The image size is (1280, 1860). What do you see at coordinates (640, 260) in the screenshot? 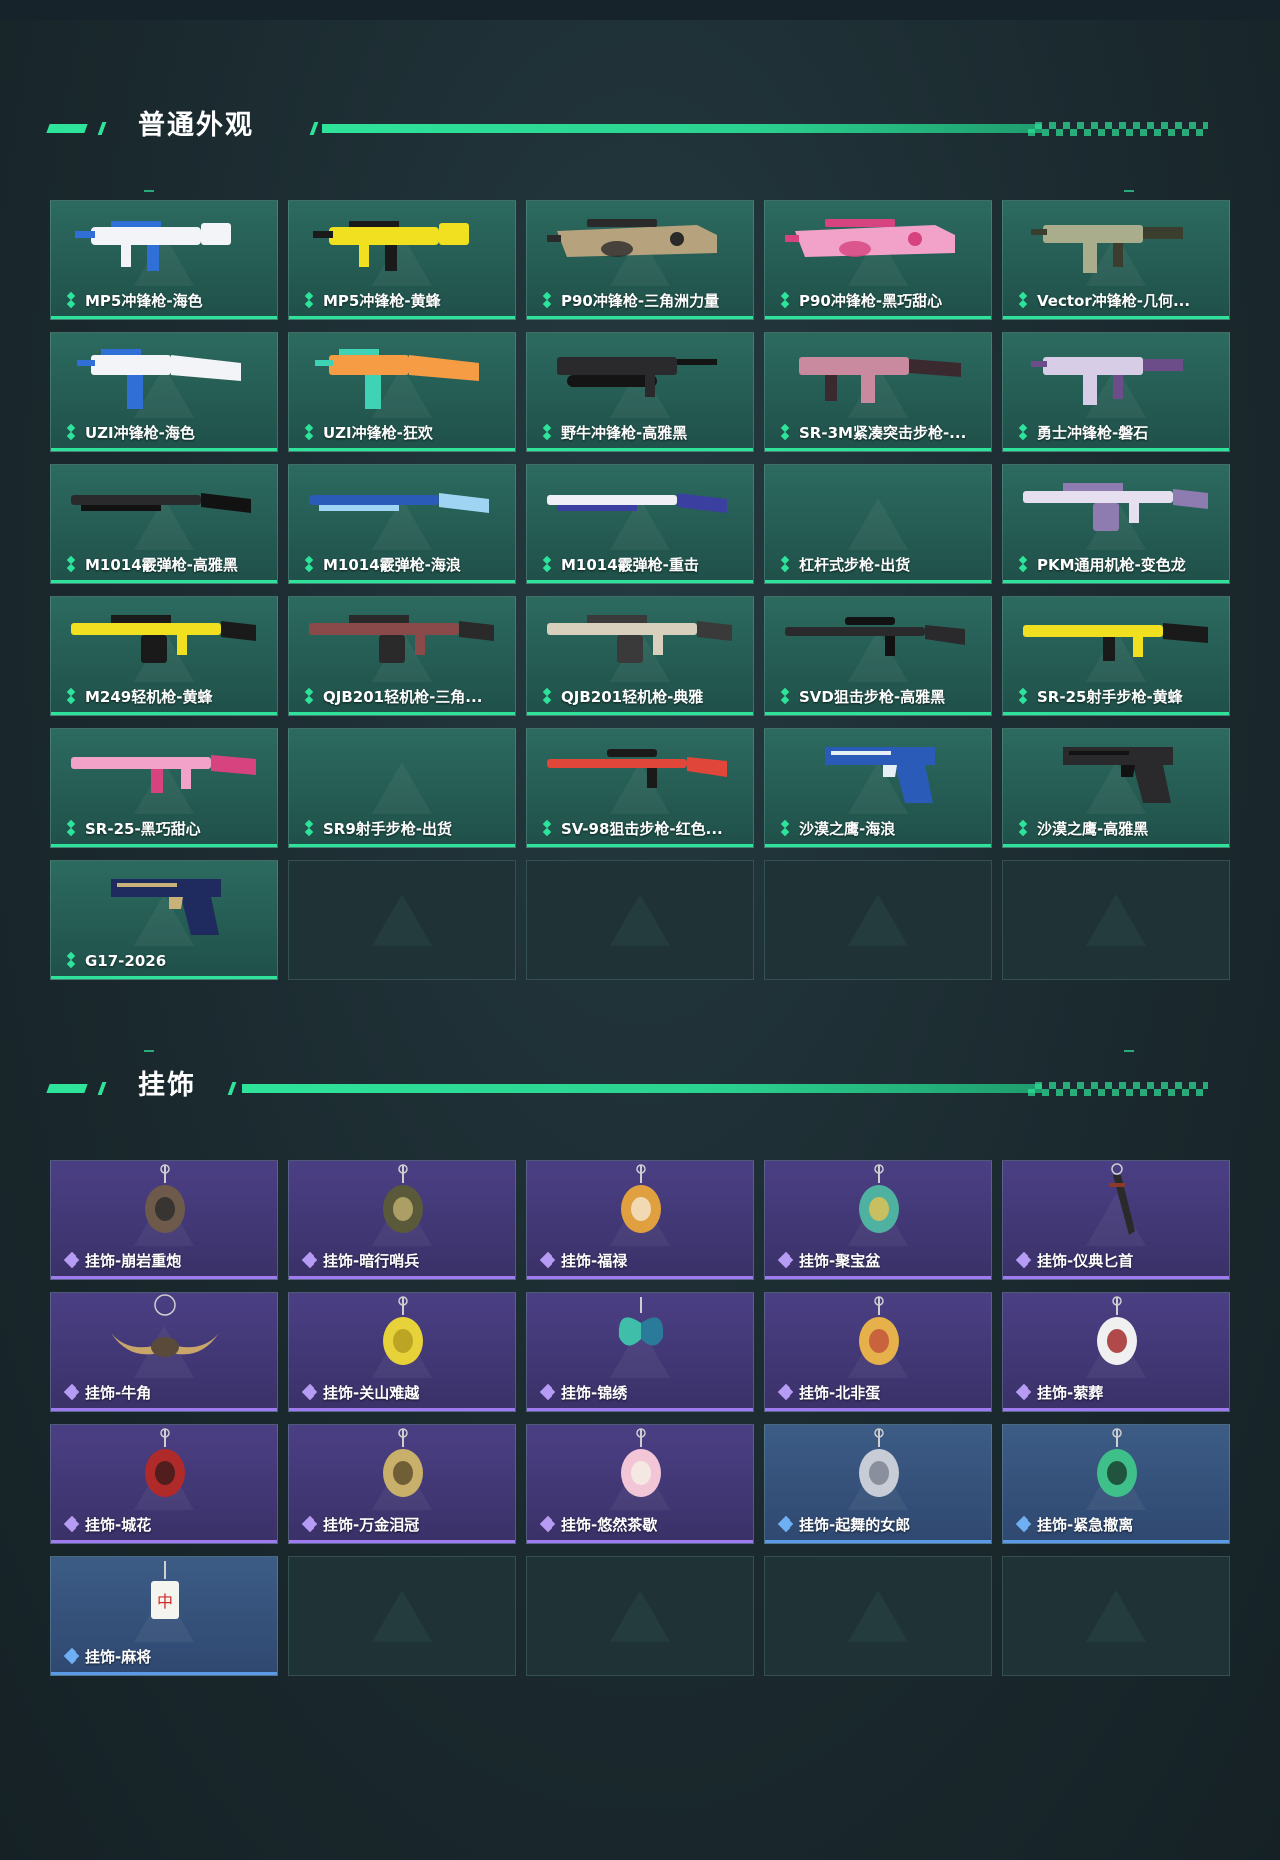
I see `item-card: P90冲锋枪-三角洲力量` at bounding box center [640, 260].